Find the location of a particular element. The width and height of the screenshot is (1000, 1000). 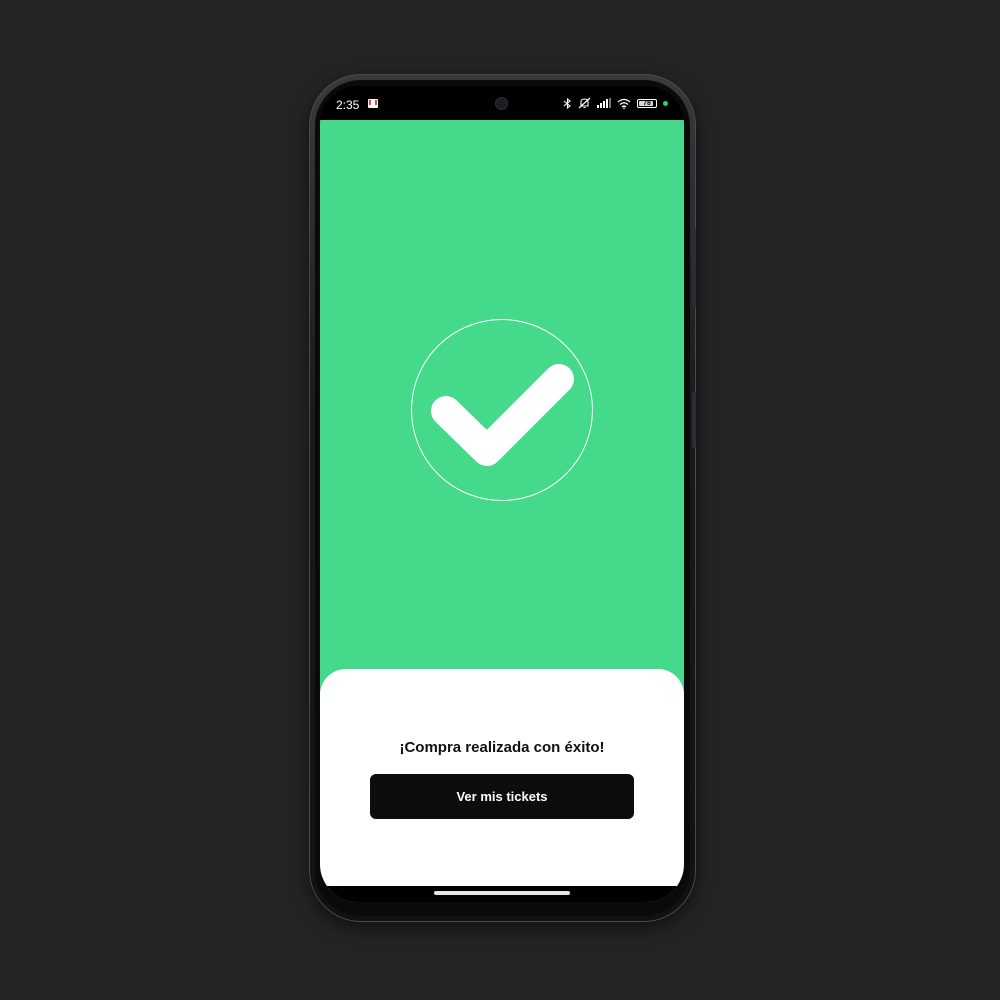

home-indicator is located at coordinates (502, 893).